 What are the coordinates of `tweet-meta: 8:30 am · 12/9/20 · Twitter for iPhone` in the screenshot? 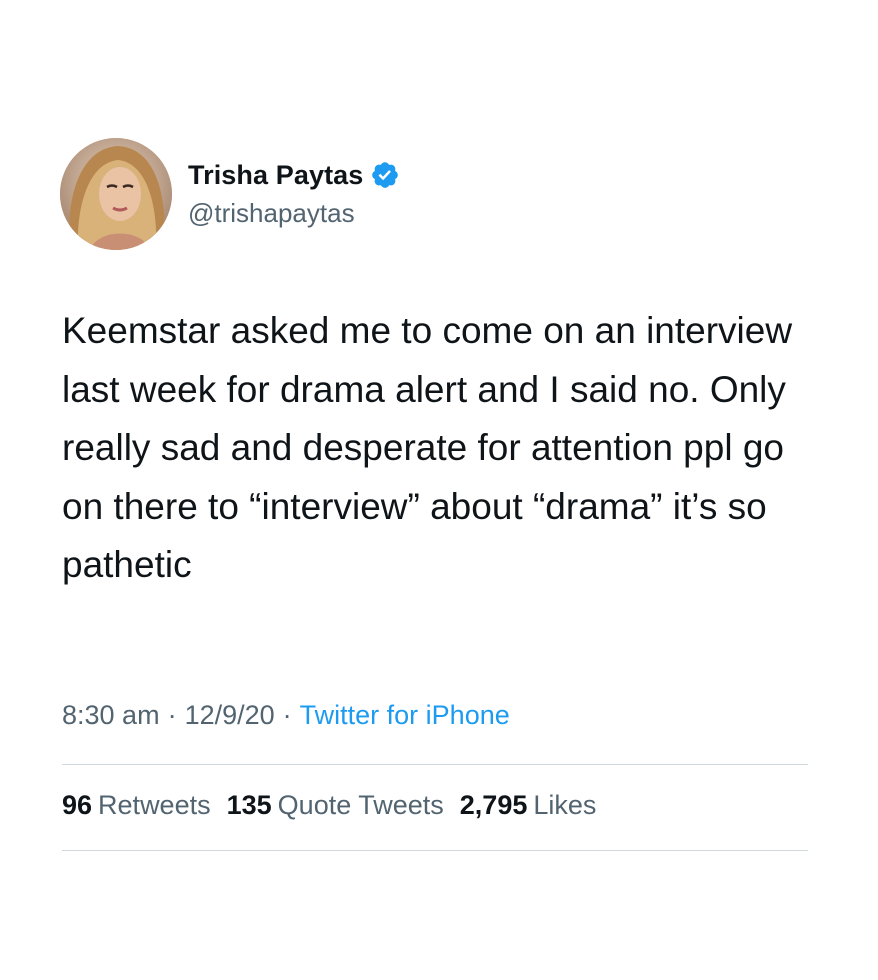 It's located at (286, 715).